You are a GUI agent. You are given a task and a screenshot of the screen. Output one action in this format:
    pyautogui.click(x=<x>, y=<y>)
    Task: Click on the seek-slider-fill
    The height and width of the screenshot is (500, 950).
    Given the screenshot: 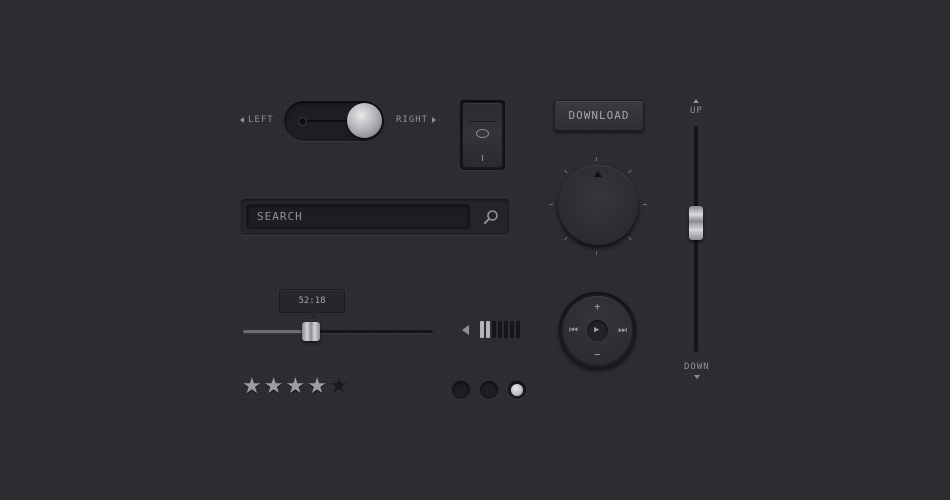 What is the action you would take?
    pyautogui.click(x=277, y=331)
    